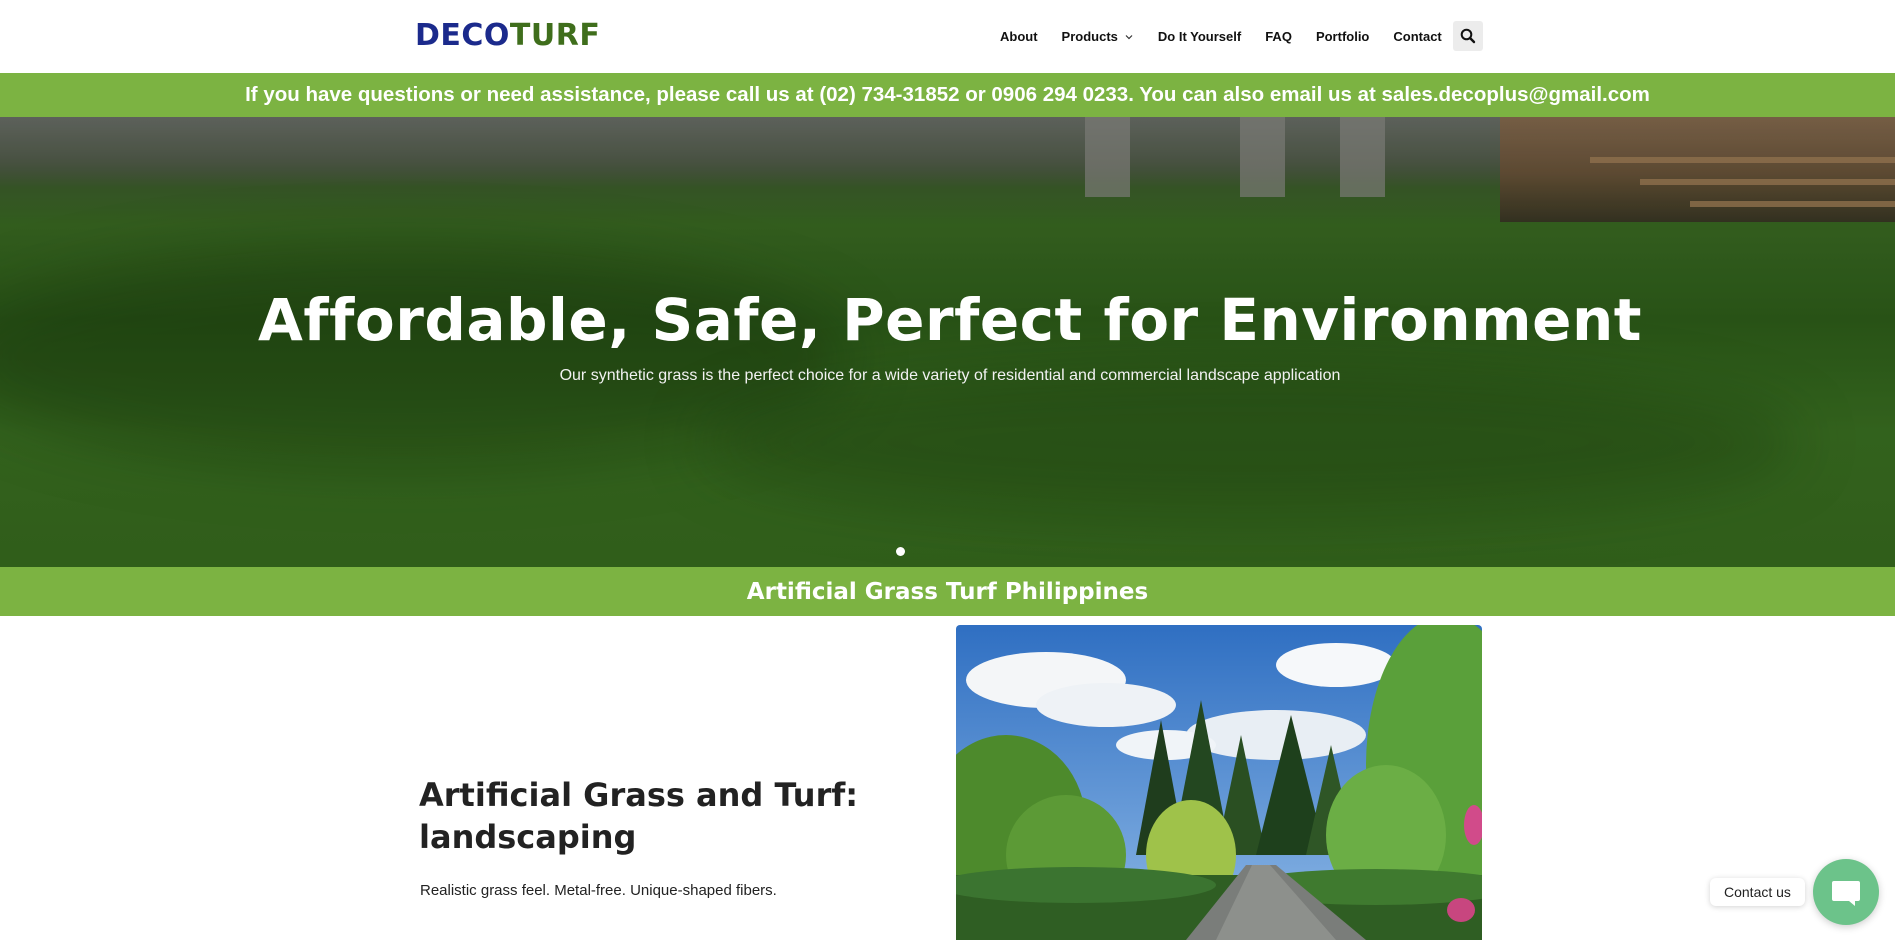 The height and width of the screenshot is (940, 1895). I want to click on nav-item-label: Products, so click(1089, 36).